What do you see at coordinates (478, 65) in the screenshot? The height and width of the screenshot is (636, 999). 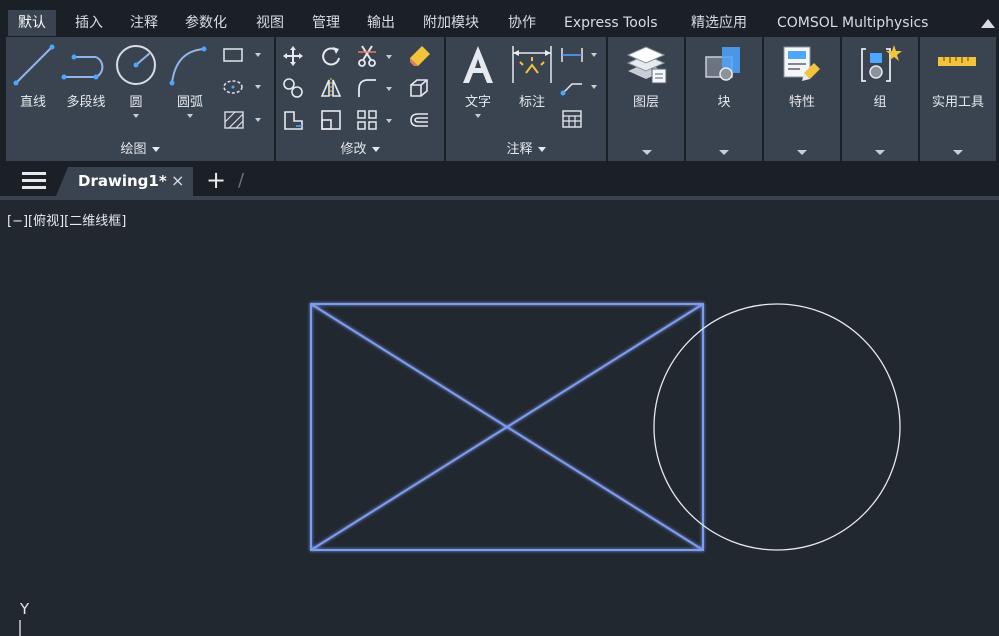 I see `text-icon` at bounding box center [478, 65].